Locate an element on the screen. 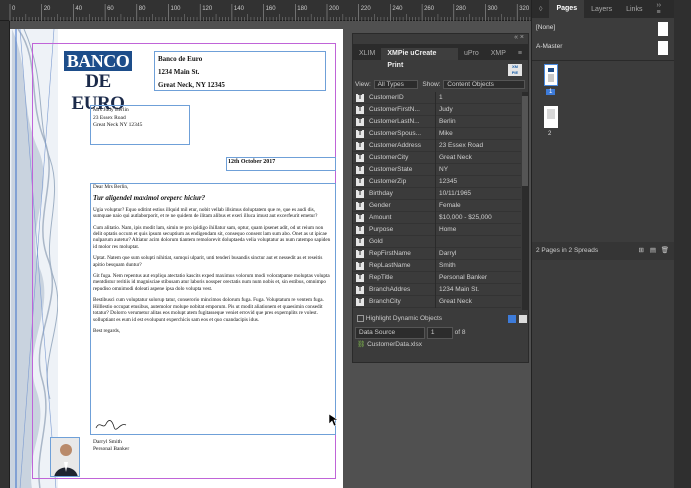  show-label: Show: is located at coordinates (431, 84).